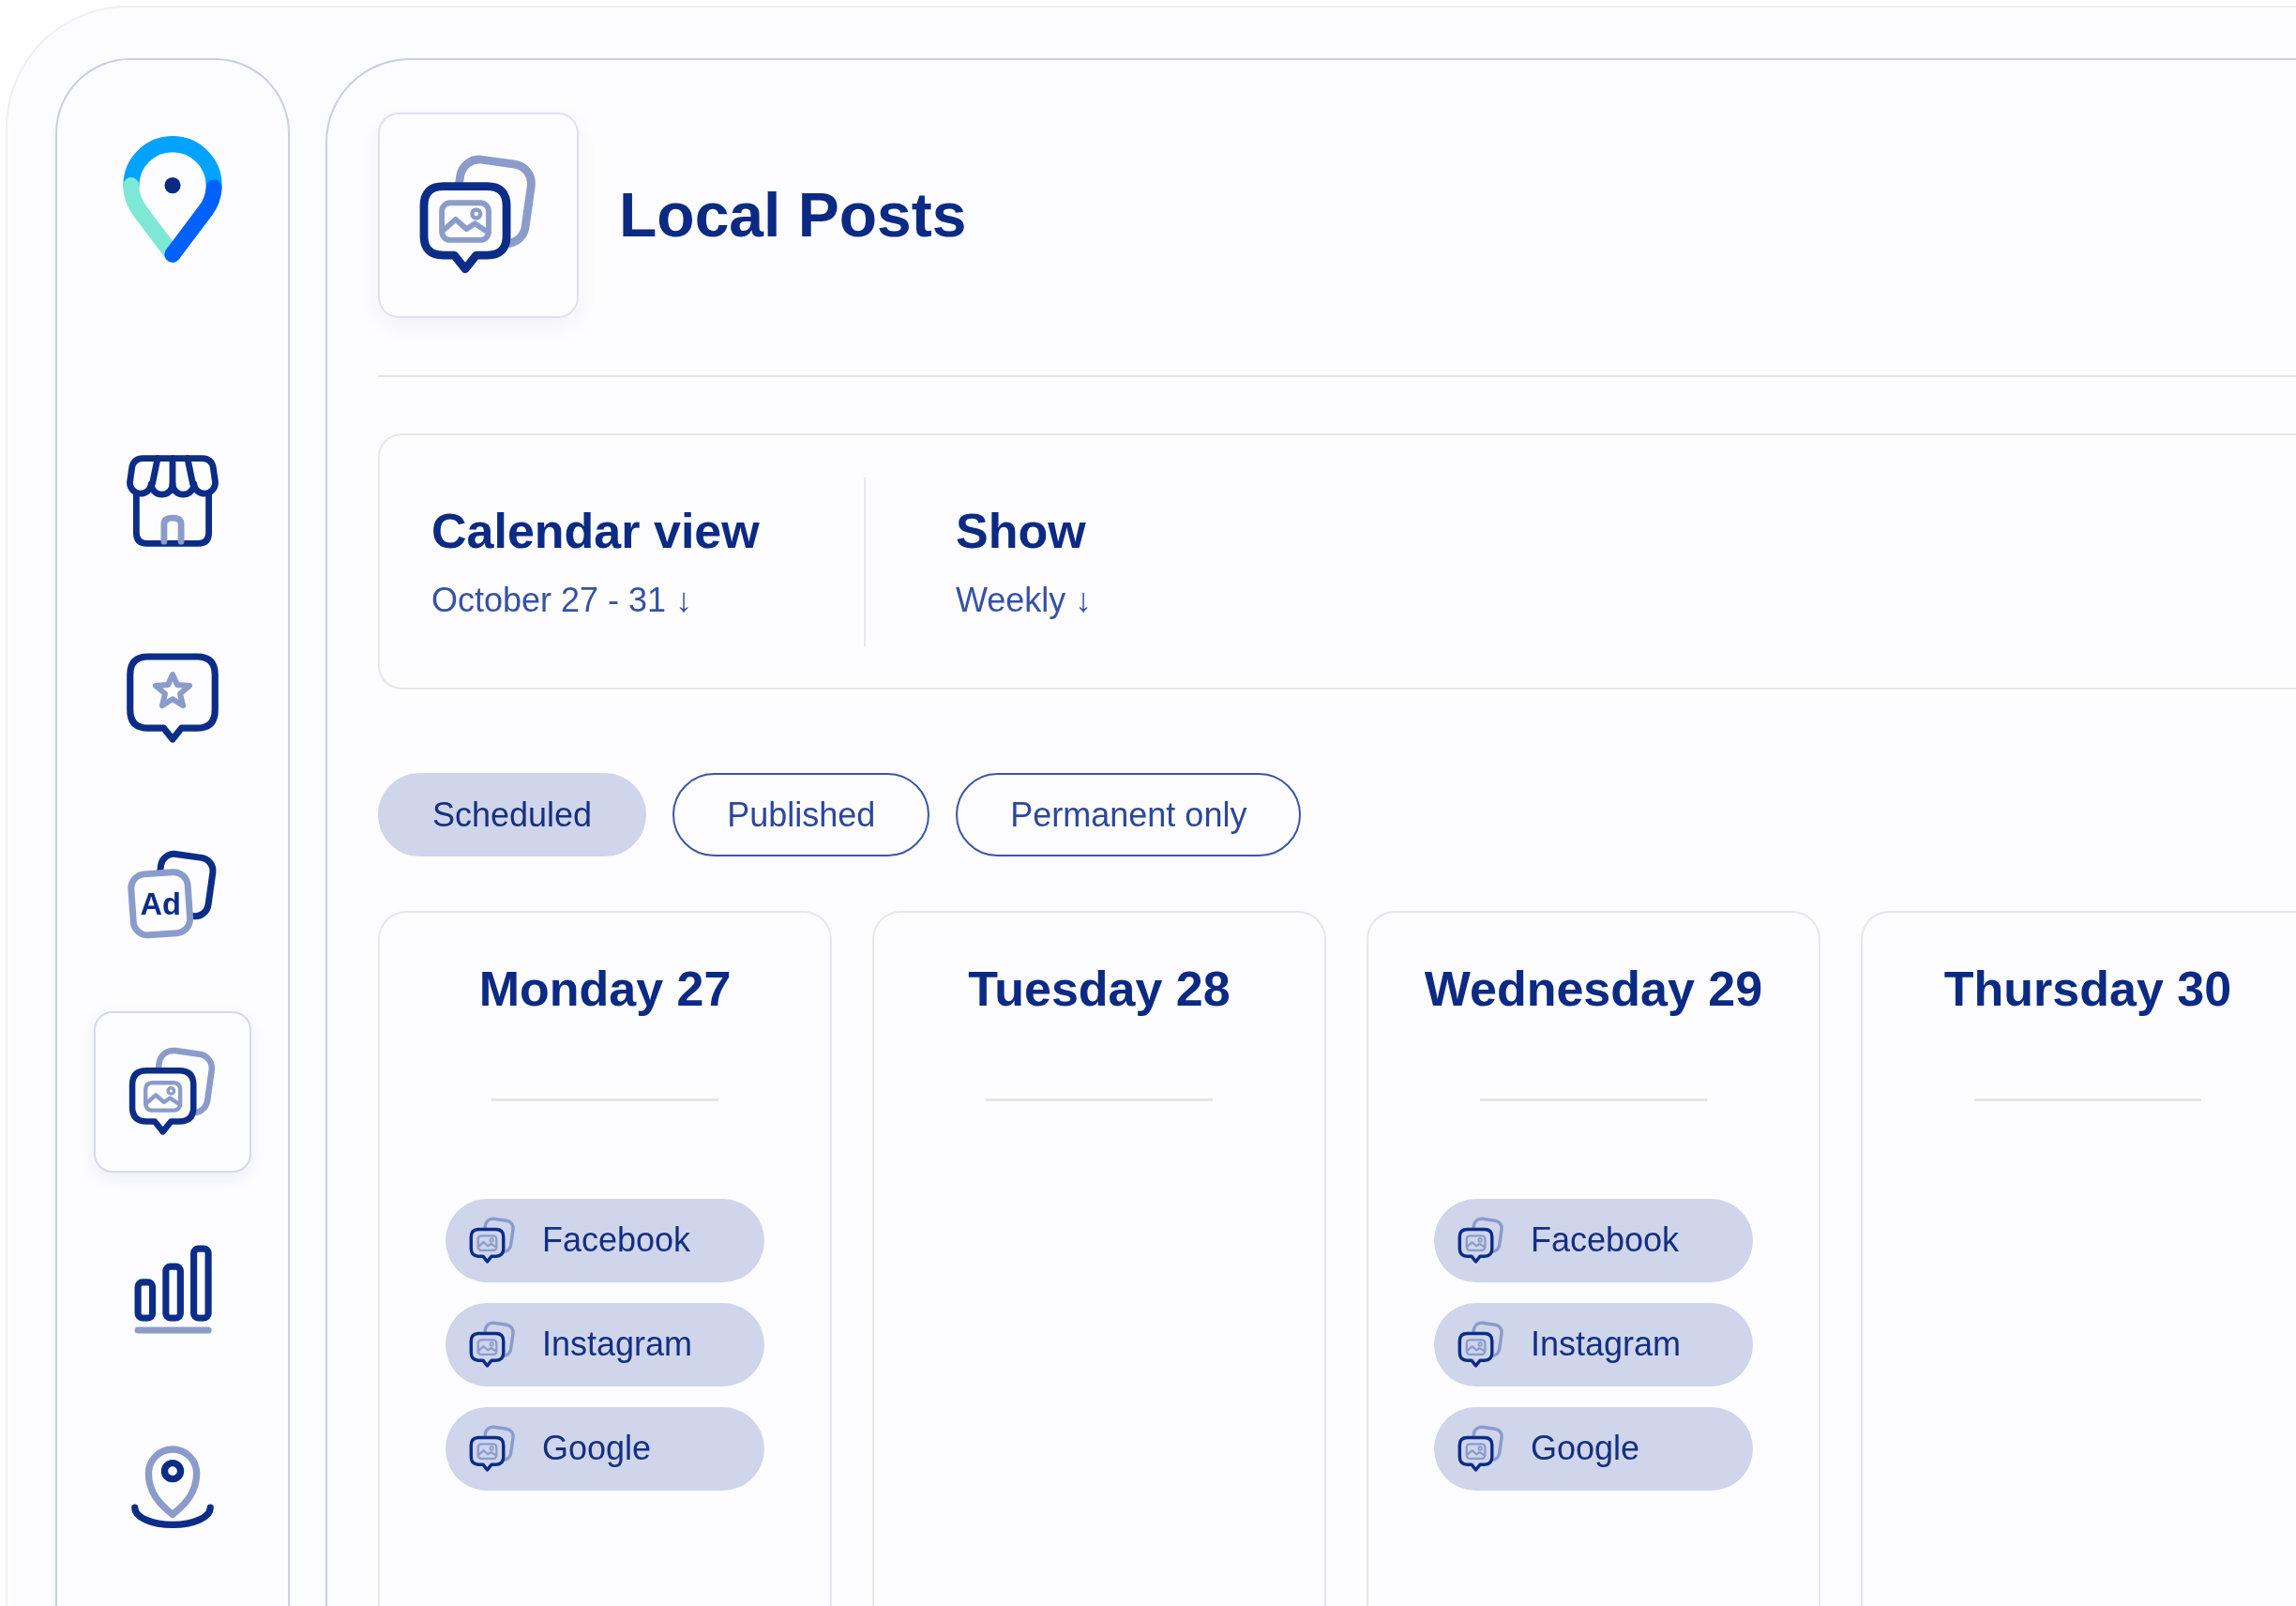 This screenshot has width=2296, height=1606. What do you see at coordinates (172, 501) in the screenshot?
I see `store-icon` at bounding box center [172, 501].